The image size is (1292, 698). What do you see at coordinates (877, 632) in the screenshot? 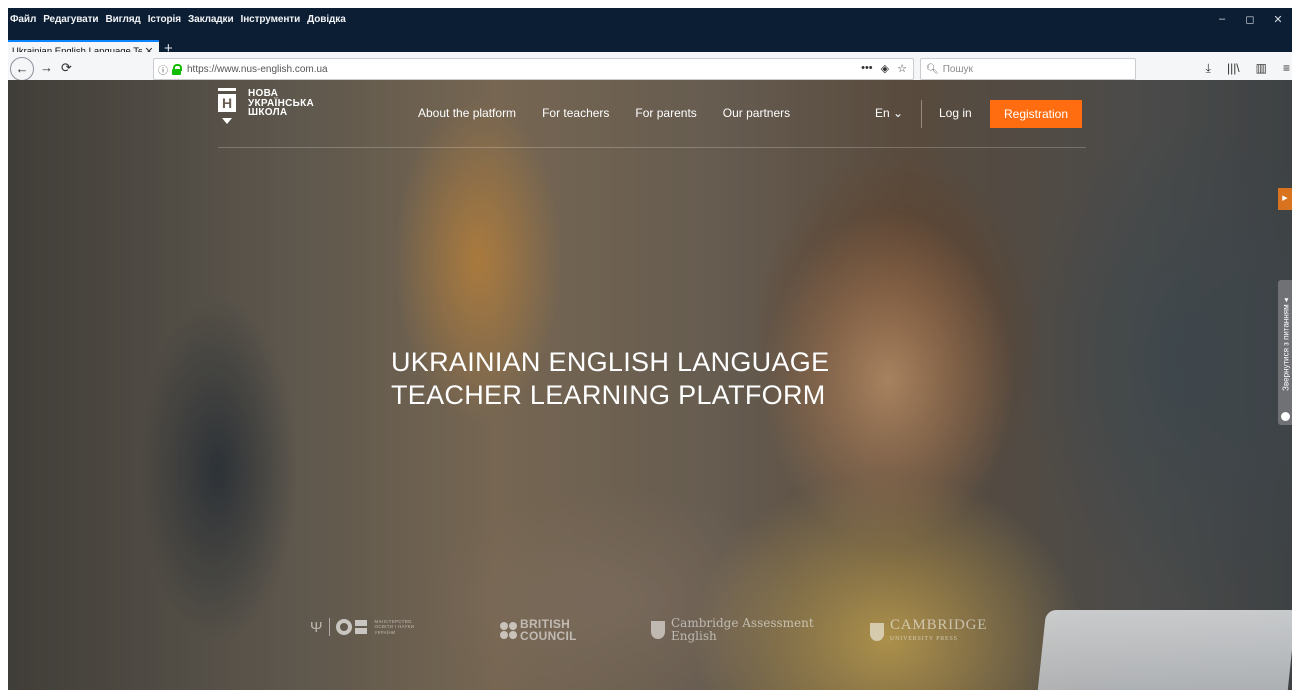
I see `cambridge-press-shield-icon` at bounding box center [877, 632].